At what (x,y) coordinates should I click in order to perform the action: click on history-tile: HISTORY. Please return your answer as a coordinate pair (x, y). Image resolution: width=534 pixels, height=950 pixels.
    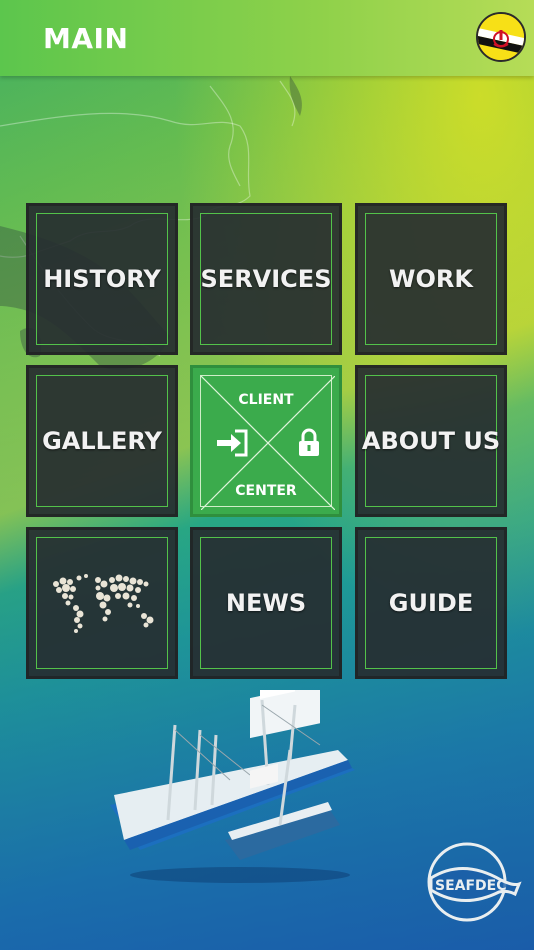
    Looking at the image, I should click on (102, 279).